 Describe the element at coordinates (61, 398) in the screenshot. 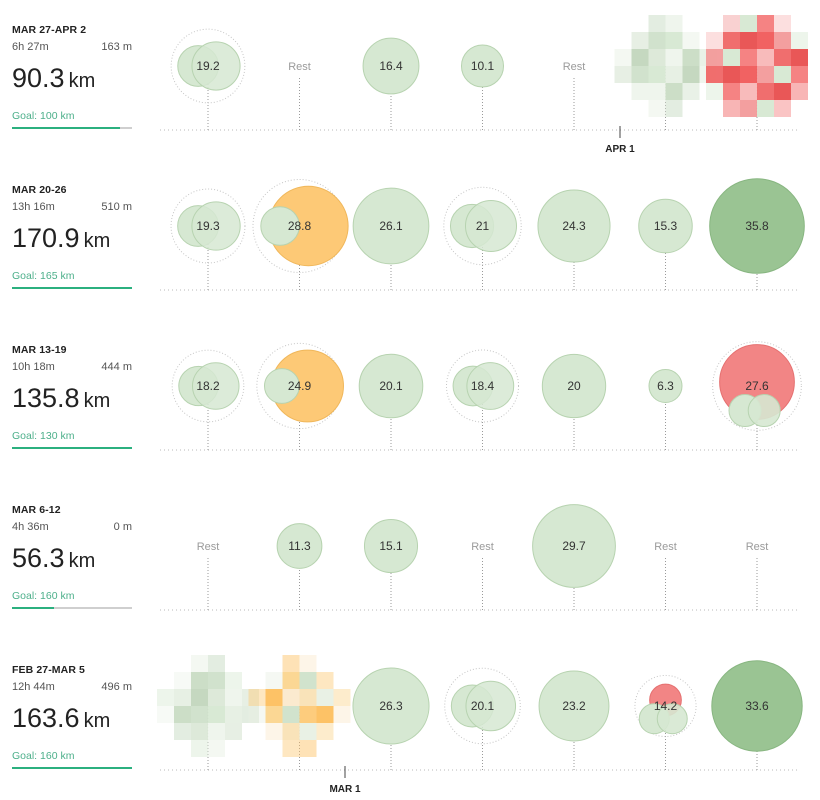

I see `week-distance: 135.8 km` at that location.